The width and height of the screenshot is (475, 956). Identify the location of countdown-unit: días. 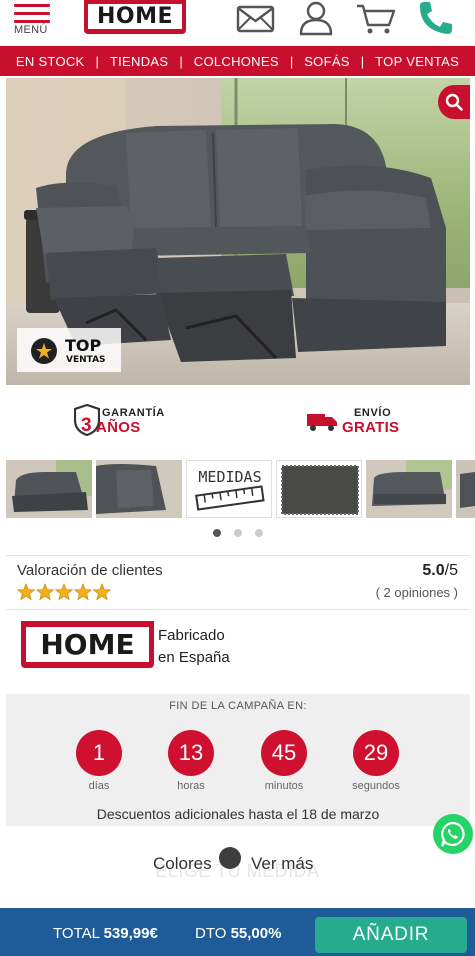
(99, 786).